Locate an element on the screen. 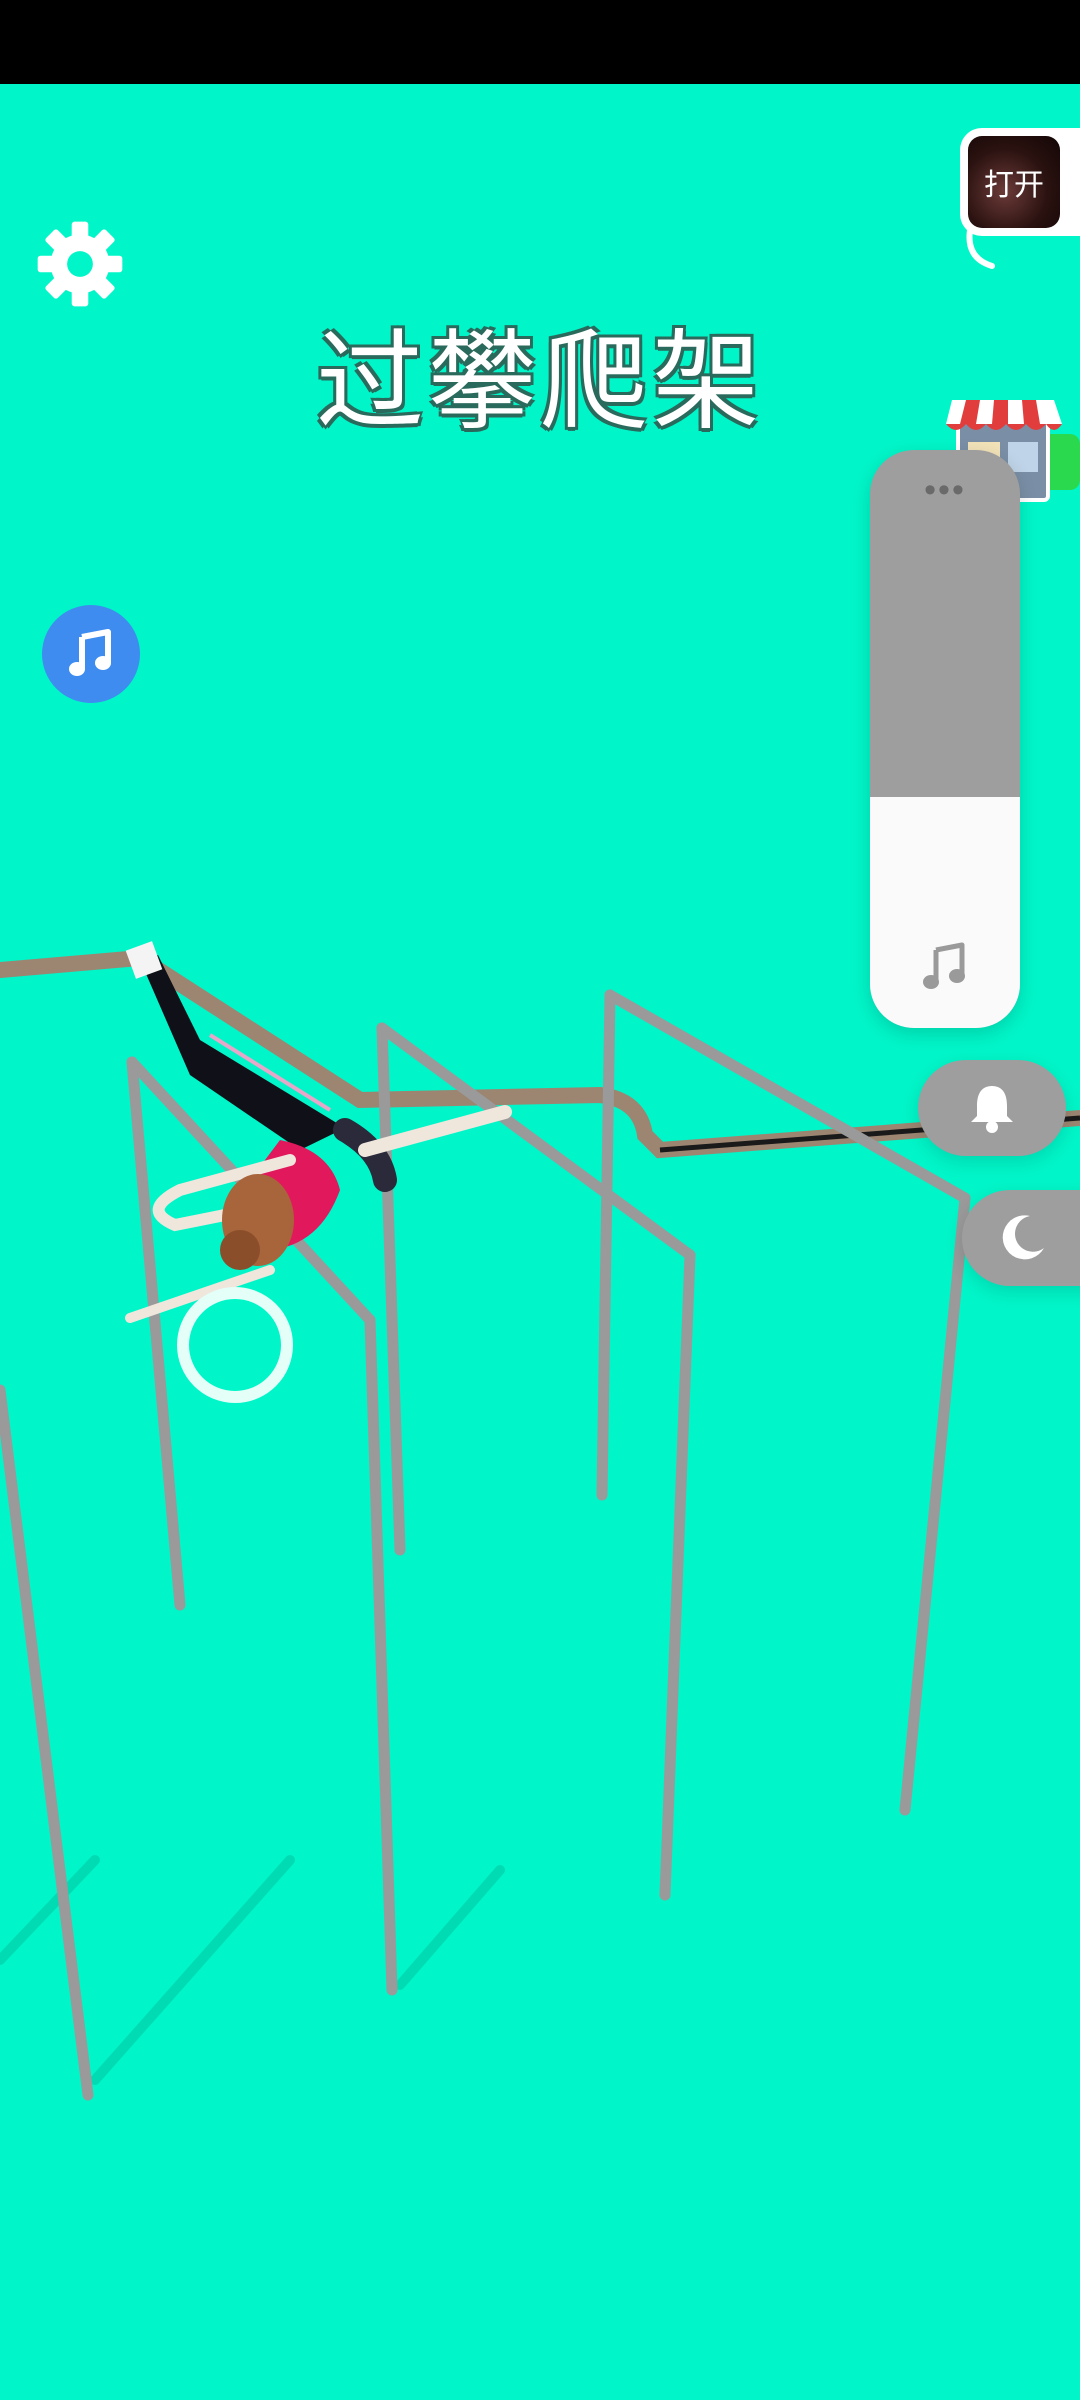 The width and height of the screenshot is (1080, 2400). open-app-widget: 打开 is located at coordinates (1020, 182).